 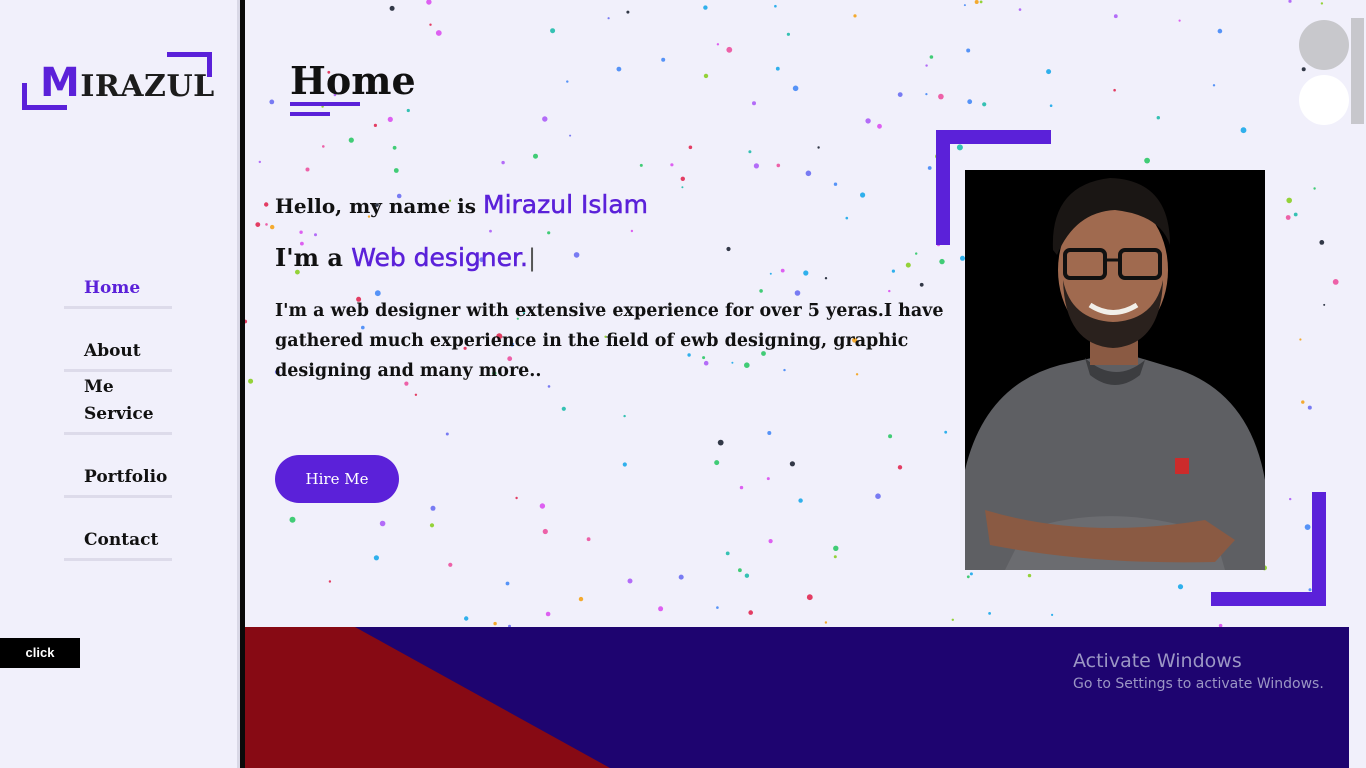 I want to click on role-prefix: I'm a, so click(x=309, y=257).